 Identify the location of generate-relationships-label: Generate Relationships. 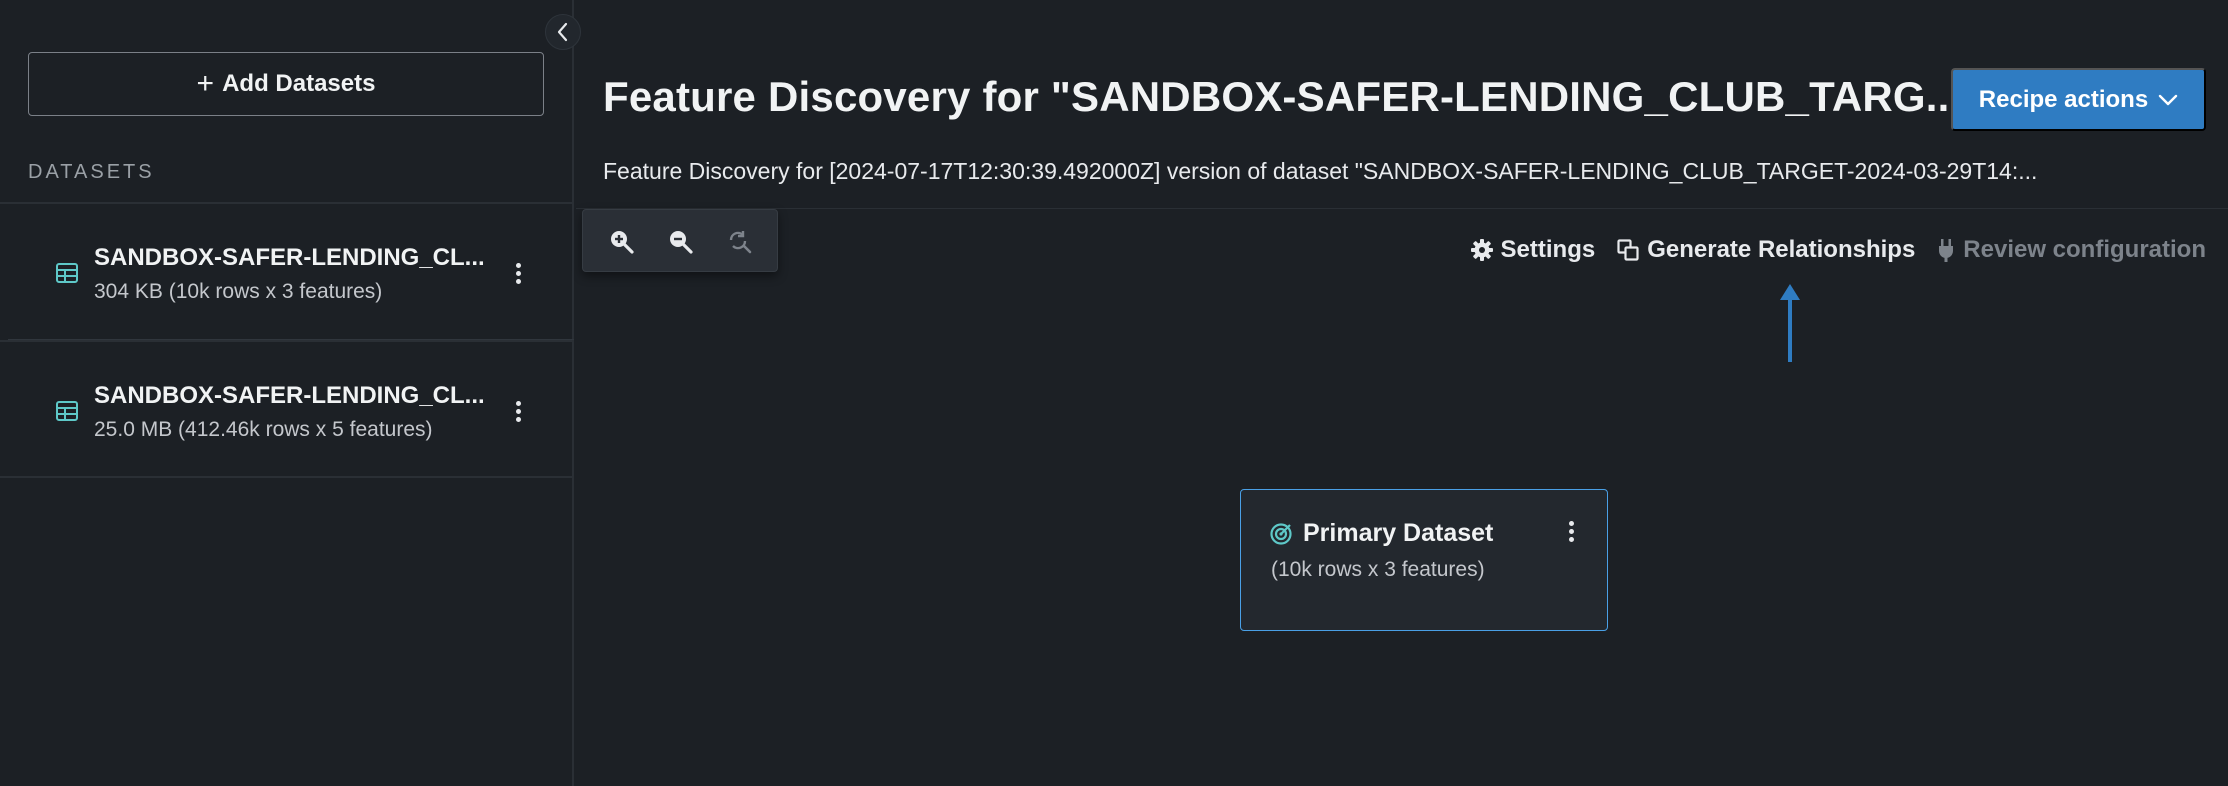
(1781, 249).